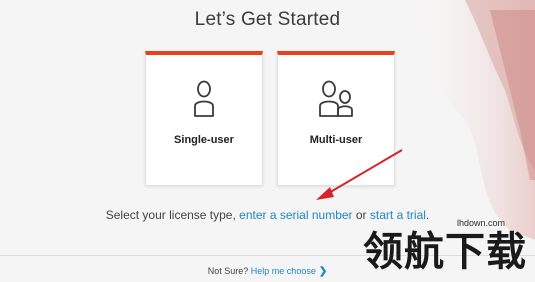 The width and height of the screenshot is (535, 282). Describe the element at coordinates (336, 140) in the screenshot. I see `multi-user-label: Multi-user` at that location.